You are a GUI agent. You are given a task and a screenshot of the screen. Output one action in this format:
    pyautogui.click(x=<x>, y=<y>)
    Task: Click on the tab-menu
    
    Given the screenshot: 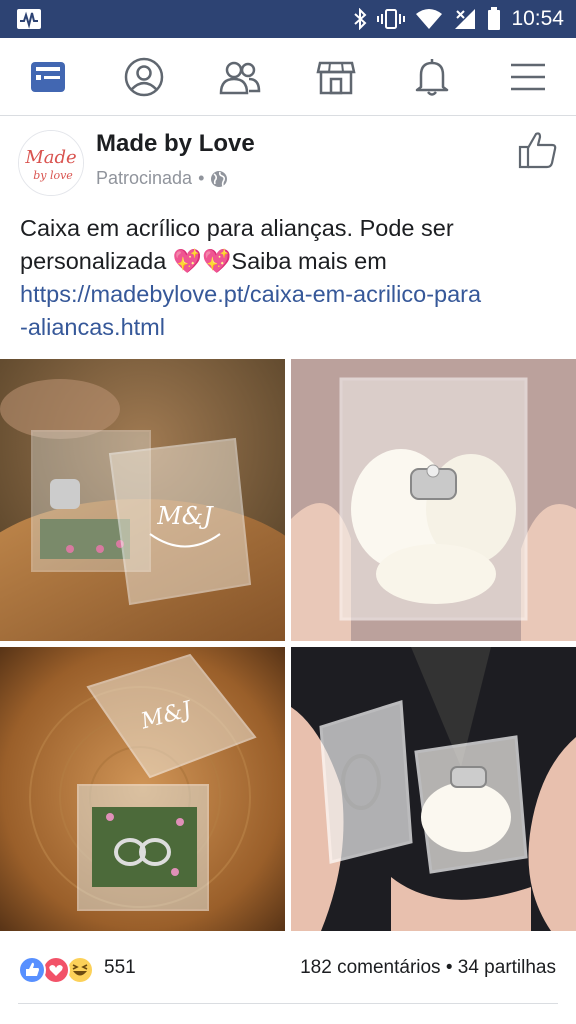 What is the action you would take?
    pyautogui.click(x=528, y=76)
    